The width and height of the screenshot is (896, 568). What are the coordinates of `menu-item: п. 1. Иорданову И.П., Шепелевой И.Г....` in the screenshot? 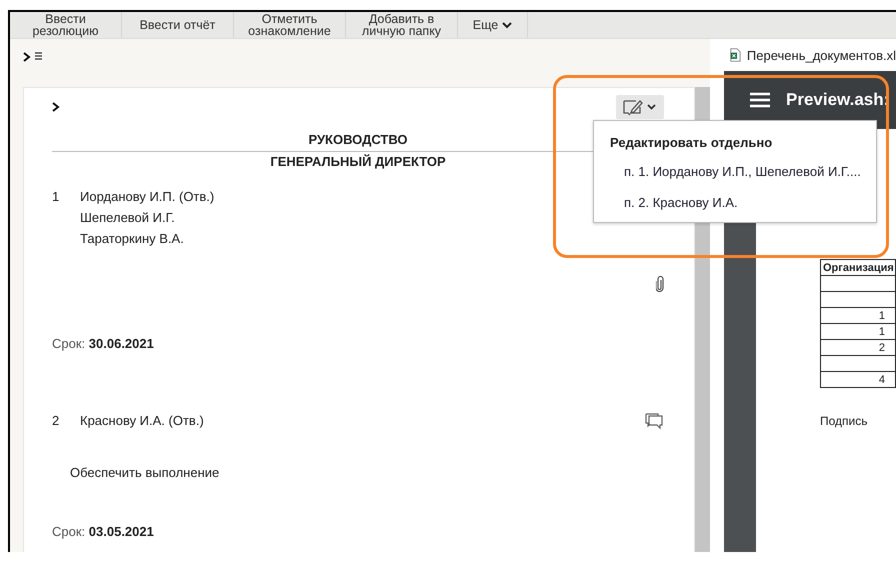 It's located at (735, 171).